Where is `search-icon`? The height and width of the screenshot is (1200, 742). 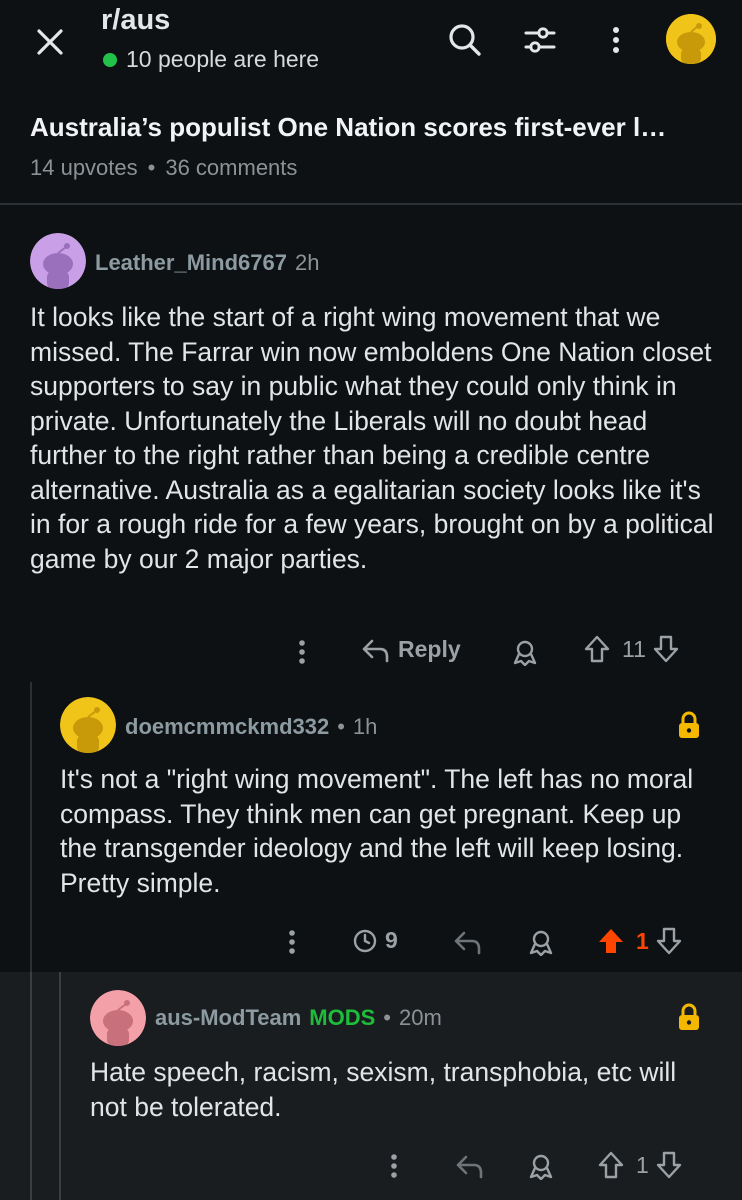 search-icon is located at coordinates (465, 40).